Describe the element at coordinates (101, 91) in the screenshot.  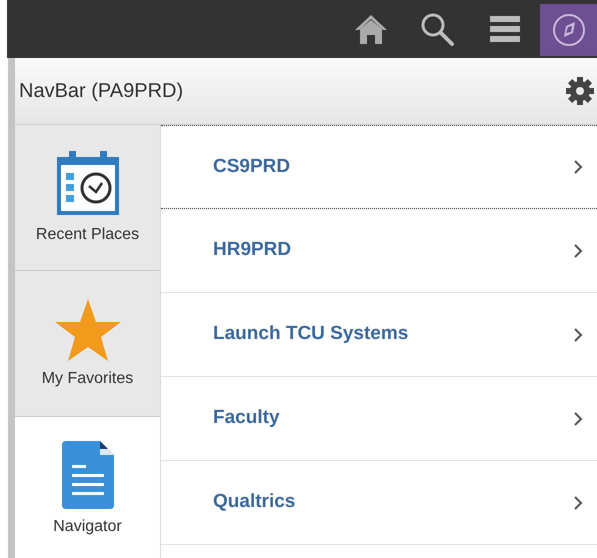
I see `panel-title: NavBar (PA9PRD)` at that location.